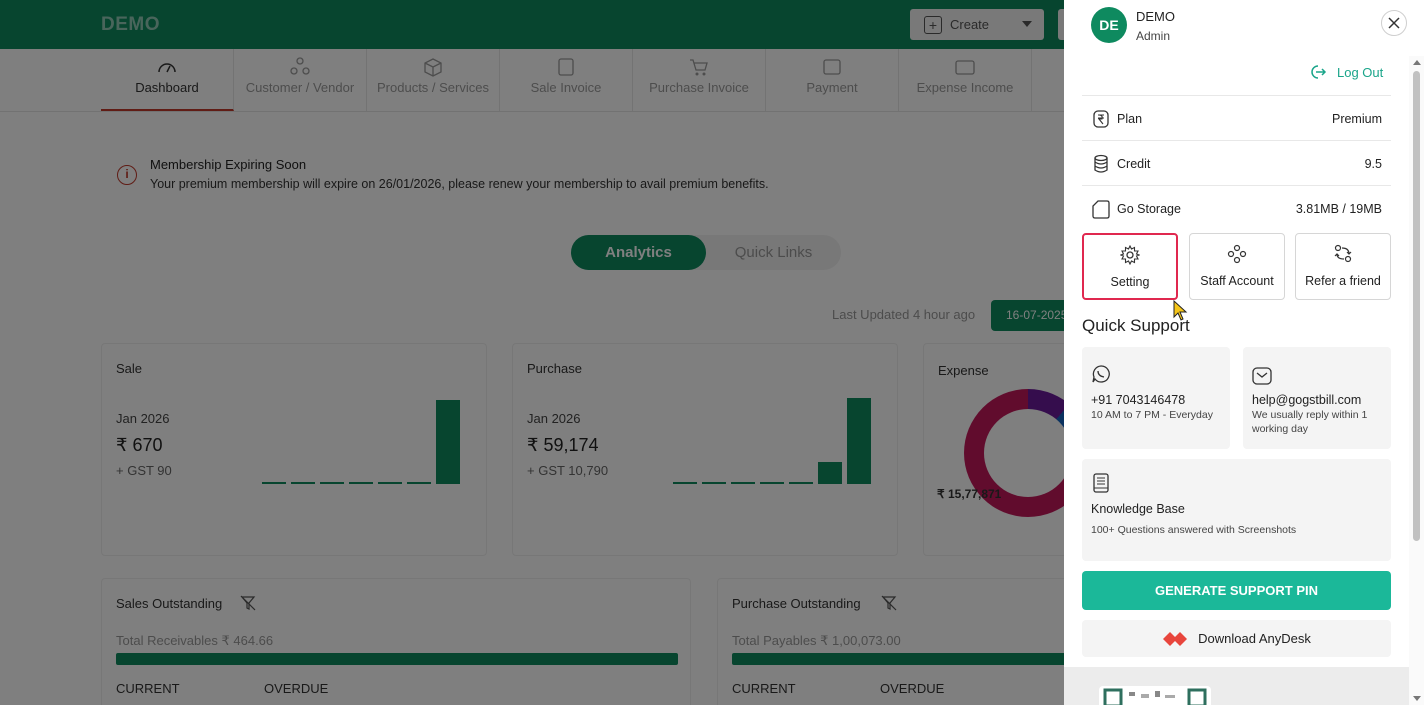  I want to click on user-name: DEMO, so click(1155, 16).